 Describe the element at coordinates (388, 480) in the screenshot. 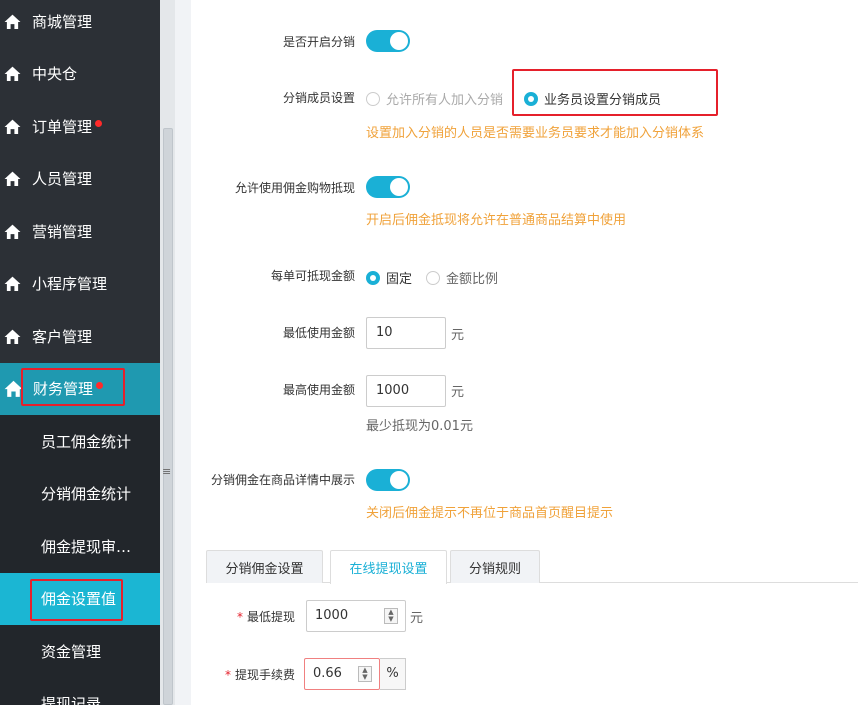

I see `show-in-detail-toggle` at that location.